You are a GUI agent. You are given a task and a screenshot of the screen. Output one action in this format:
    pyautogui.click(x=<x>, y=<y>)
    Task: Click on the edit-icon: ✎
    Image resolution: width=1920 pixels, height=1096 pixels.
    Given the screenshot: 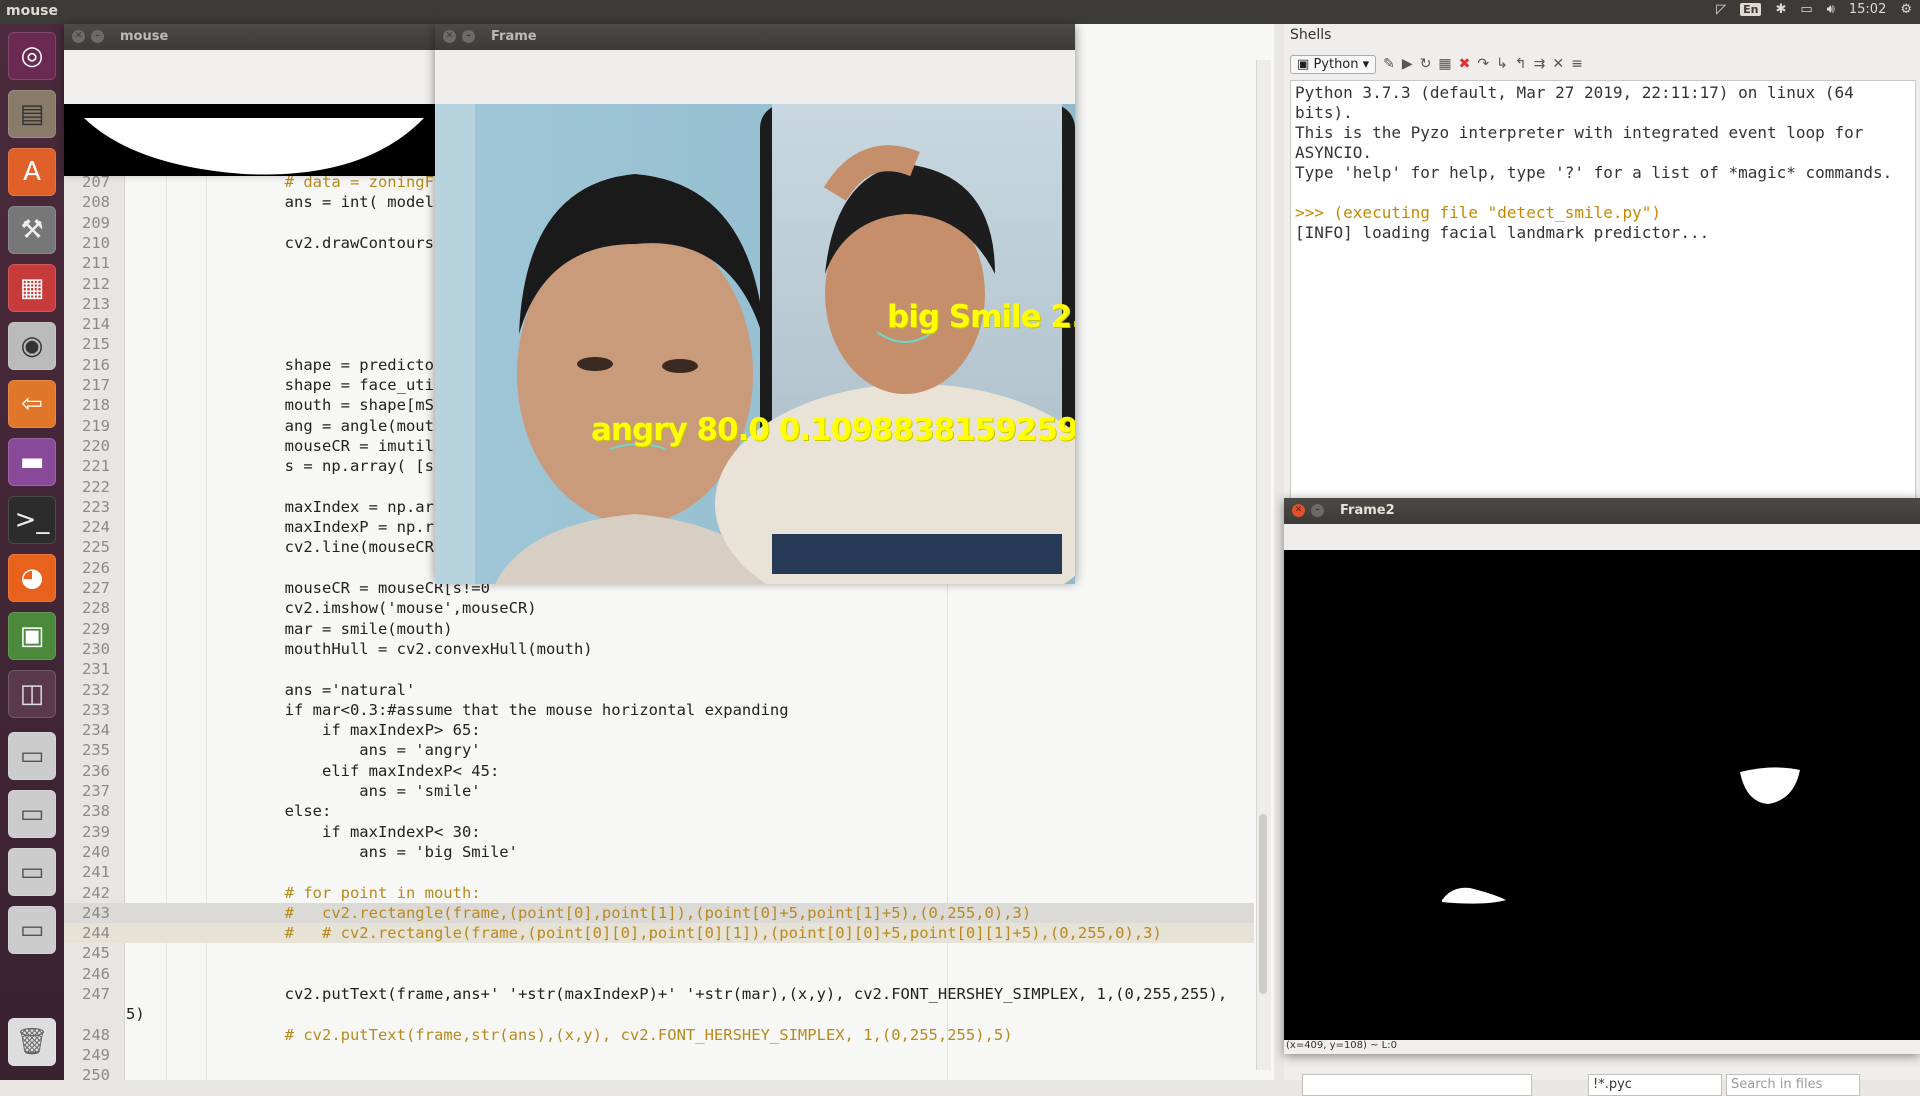 What is the action you would take?
    pyautogui.click(x=1389, y=64)
    